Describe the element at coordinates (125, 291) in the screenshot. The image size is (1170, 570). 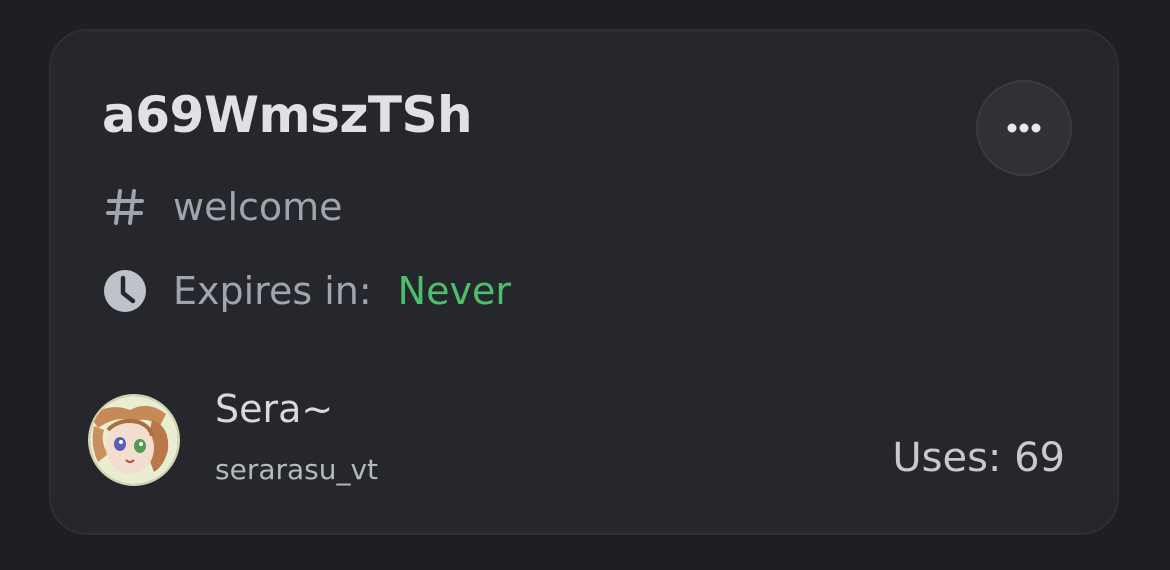
I see `clock-icon` at that location.